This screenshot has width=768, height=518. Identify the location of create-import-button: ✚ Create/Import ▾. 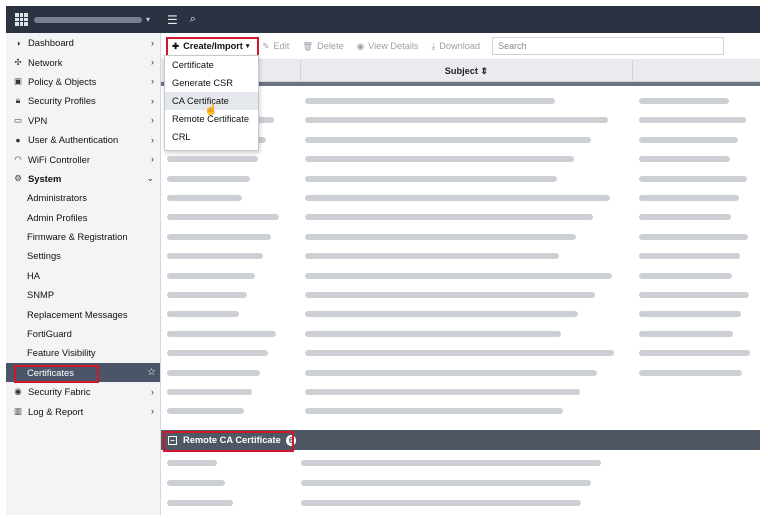
(210, 46).